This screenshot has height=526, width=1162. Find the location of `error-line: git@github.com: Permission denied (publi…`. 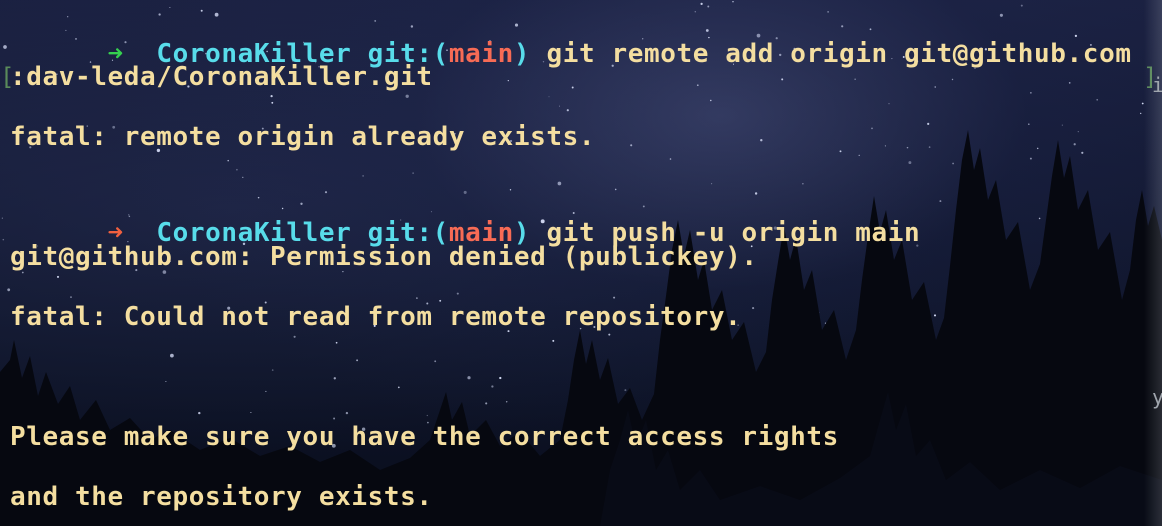

error-line: git@github.com: Permission denied (publi… is located at coordinates (384, 257).